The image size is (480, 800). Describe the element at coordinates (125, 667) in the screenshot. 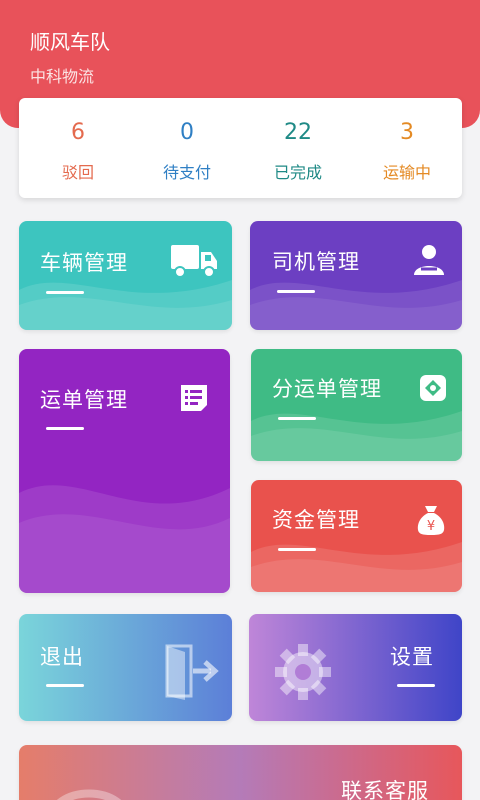

I see `exit-tile: 退出` at that location.